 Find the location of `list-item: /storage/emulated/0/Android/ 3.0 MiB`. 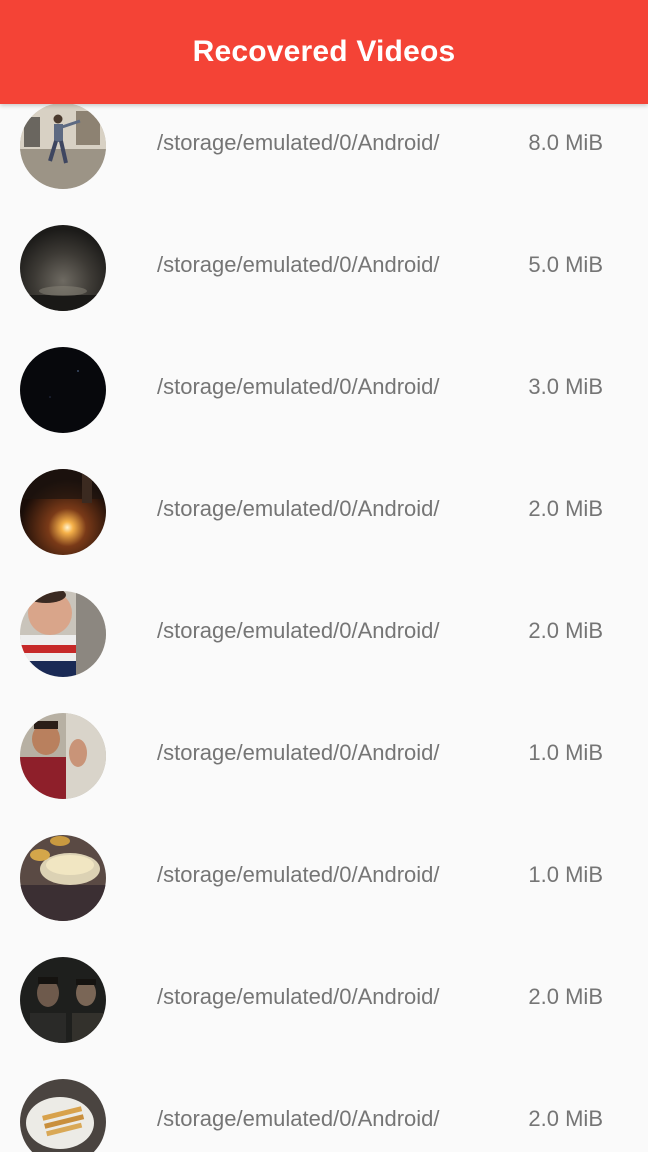

list-item: /storage/emulated/0/Android/ 3.0 MiB is located at coordinates (324, 408).